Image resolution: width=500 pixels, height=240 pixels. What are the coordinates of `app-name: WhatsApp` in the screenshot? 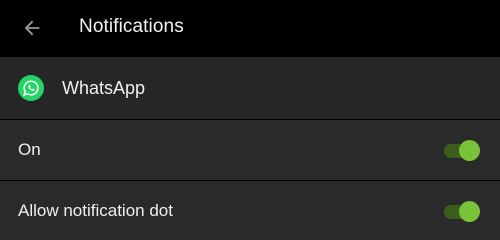 It's located at (104, 88).